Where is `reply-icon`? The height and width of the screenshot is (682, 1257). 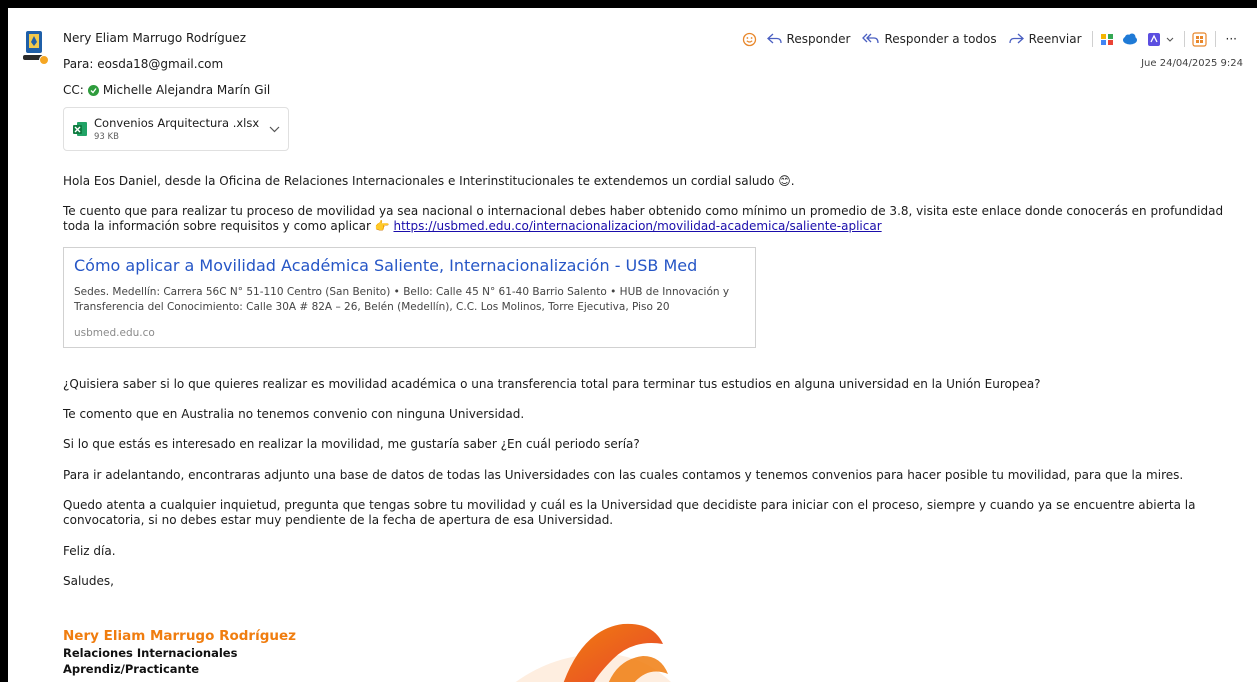 reply-icon is located at coordinates (774, 38).